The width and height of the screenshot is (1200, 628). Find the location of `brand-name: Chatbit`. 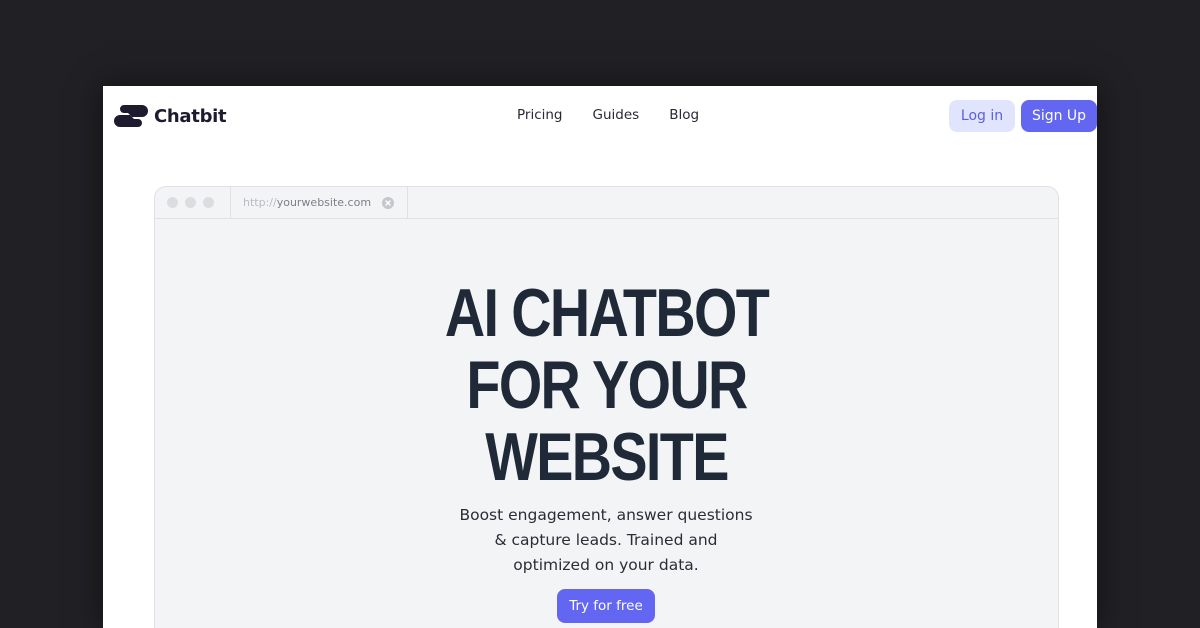

brand-name: Chatbit is located at coordinates (190, 116).